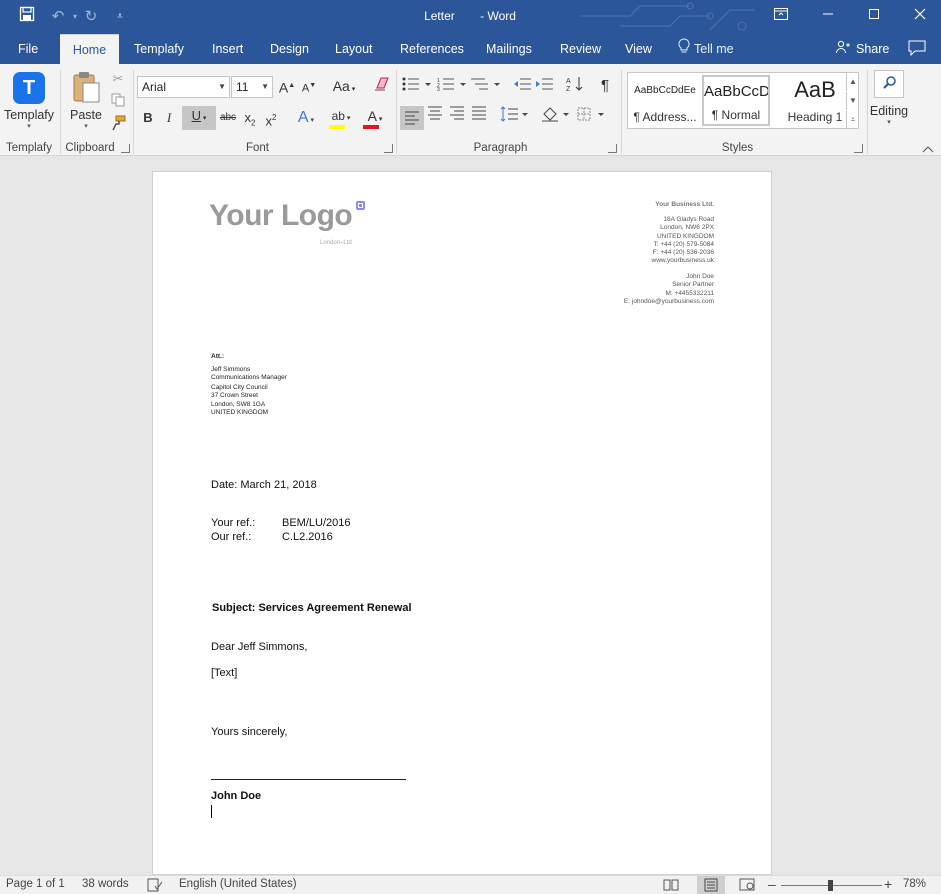 Image resolution: width=941 pixels, height=894 pixels. Describe the element at coordinates (828, 17) in the screenshot. I see `minimize-icon` at that location.